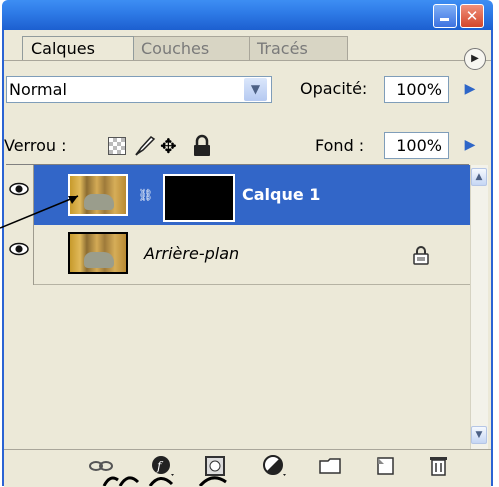 The width and height of the screenshot is (499, 487). Describe the element at coordinates (145, 146) in the screenshot. I see `lock-pixels-brush-icon` at that location.